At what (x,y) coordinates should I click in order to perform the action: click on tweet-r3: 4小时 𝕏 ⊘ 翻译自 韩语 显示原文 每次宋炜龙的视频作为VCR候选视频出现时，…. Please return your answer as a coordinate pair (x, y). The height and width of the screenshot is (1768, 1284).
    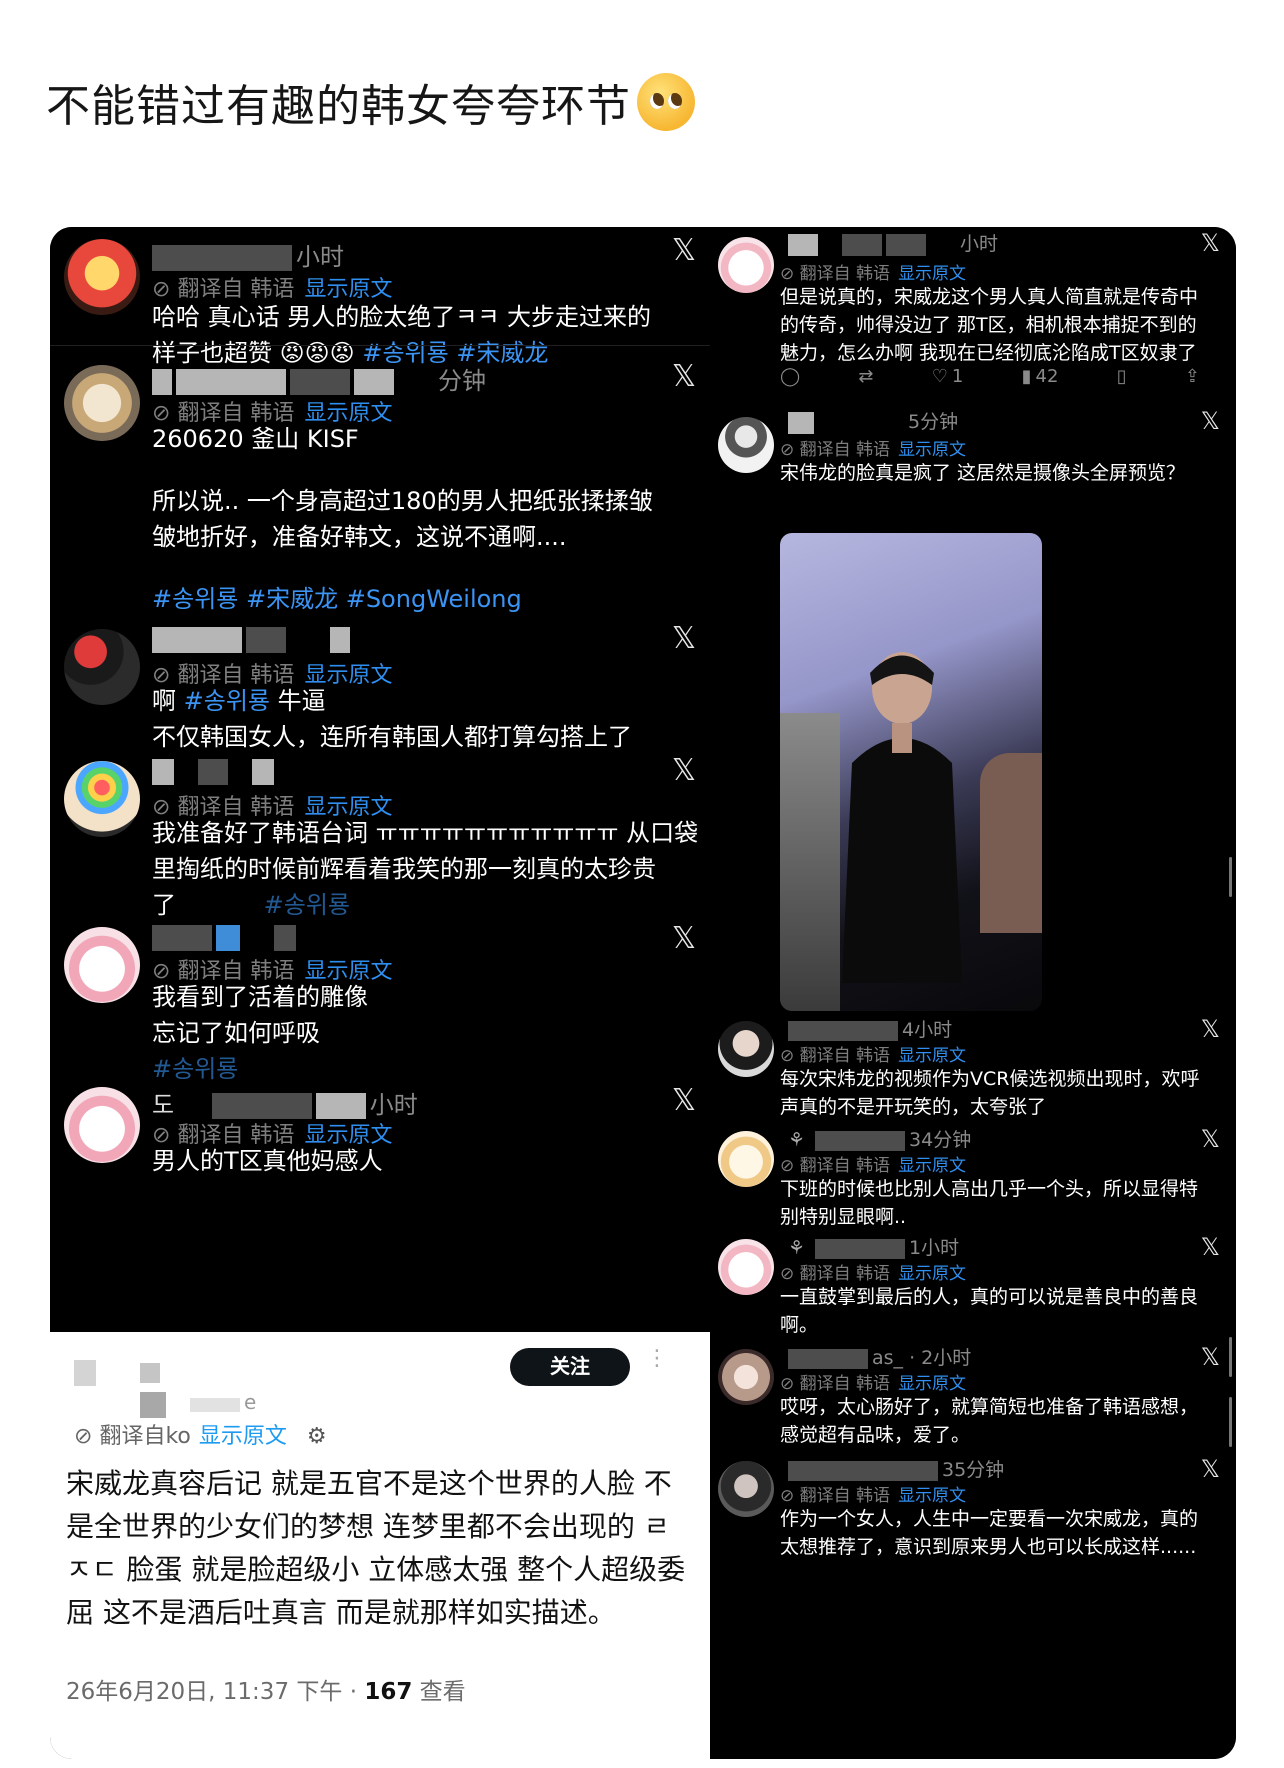
    Looking at the image, I should click on (973, 1070).